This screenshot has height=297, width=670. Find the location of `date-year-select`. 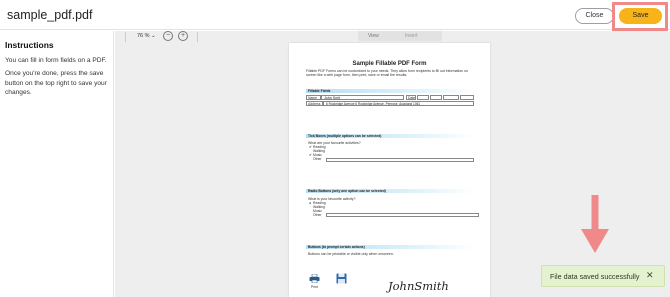

date-year-select is located at coordinates (451, 97).